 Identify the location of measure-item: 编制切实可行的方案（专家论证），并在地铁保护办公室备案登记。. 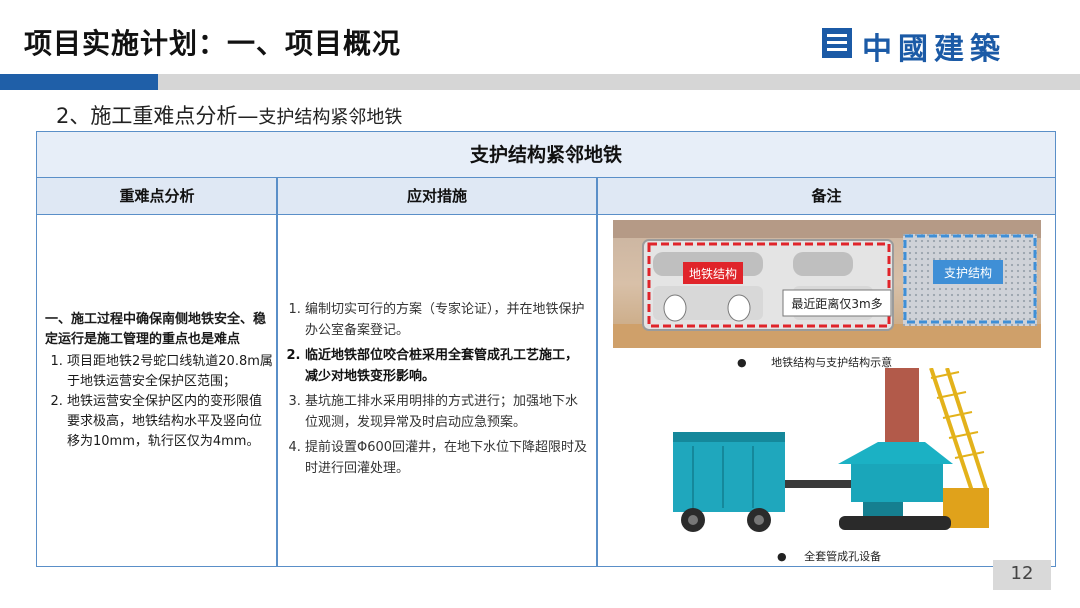
(447, 320).